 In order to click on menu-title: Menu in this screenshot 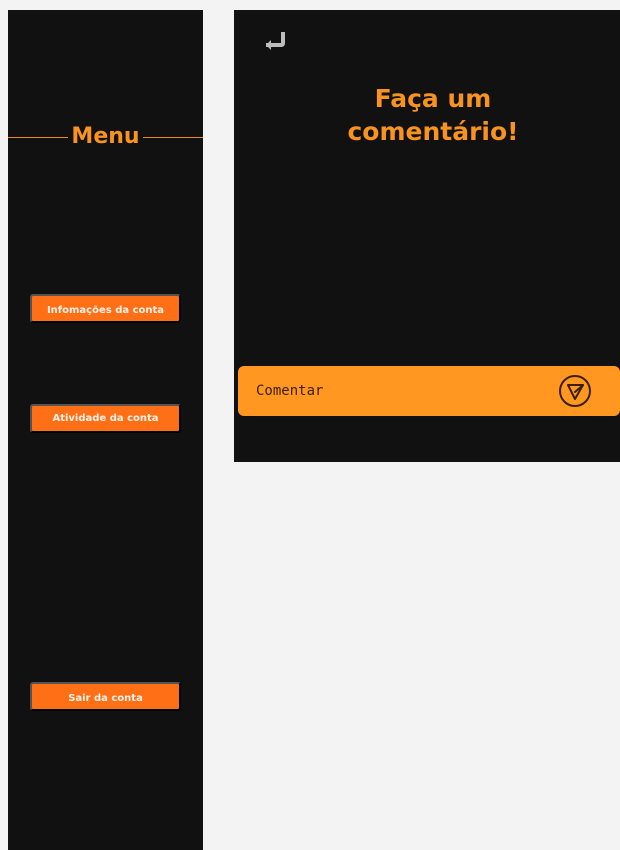, I will do `click(105, 136)`.